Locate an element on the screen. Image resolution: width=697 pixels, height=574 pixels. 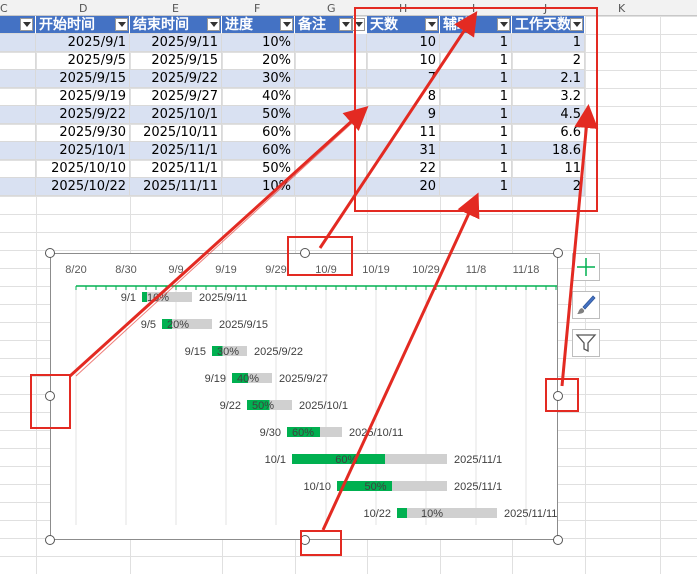
end-date-cell: 2025/9/27 is located at coordinates (176, 97).